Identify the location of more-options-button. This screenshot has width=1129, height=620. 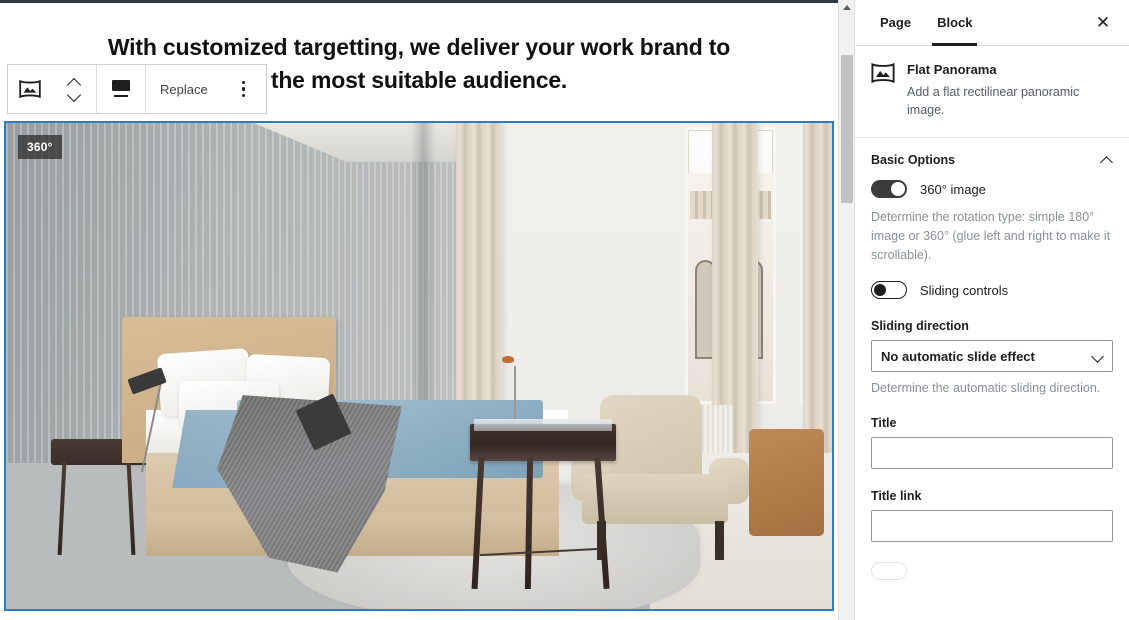
(244, 89).